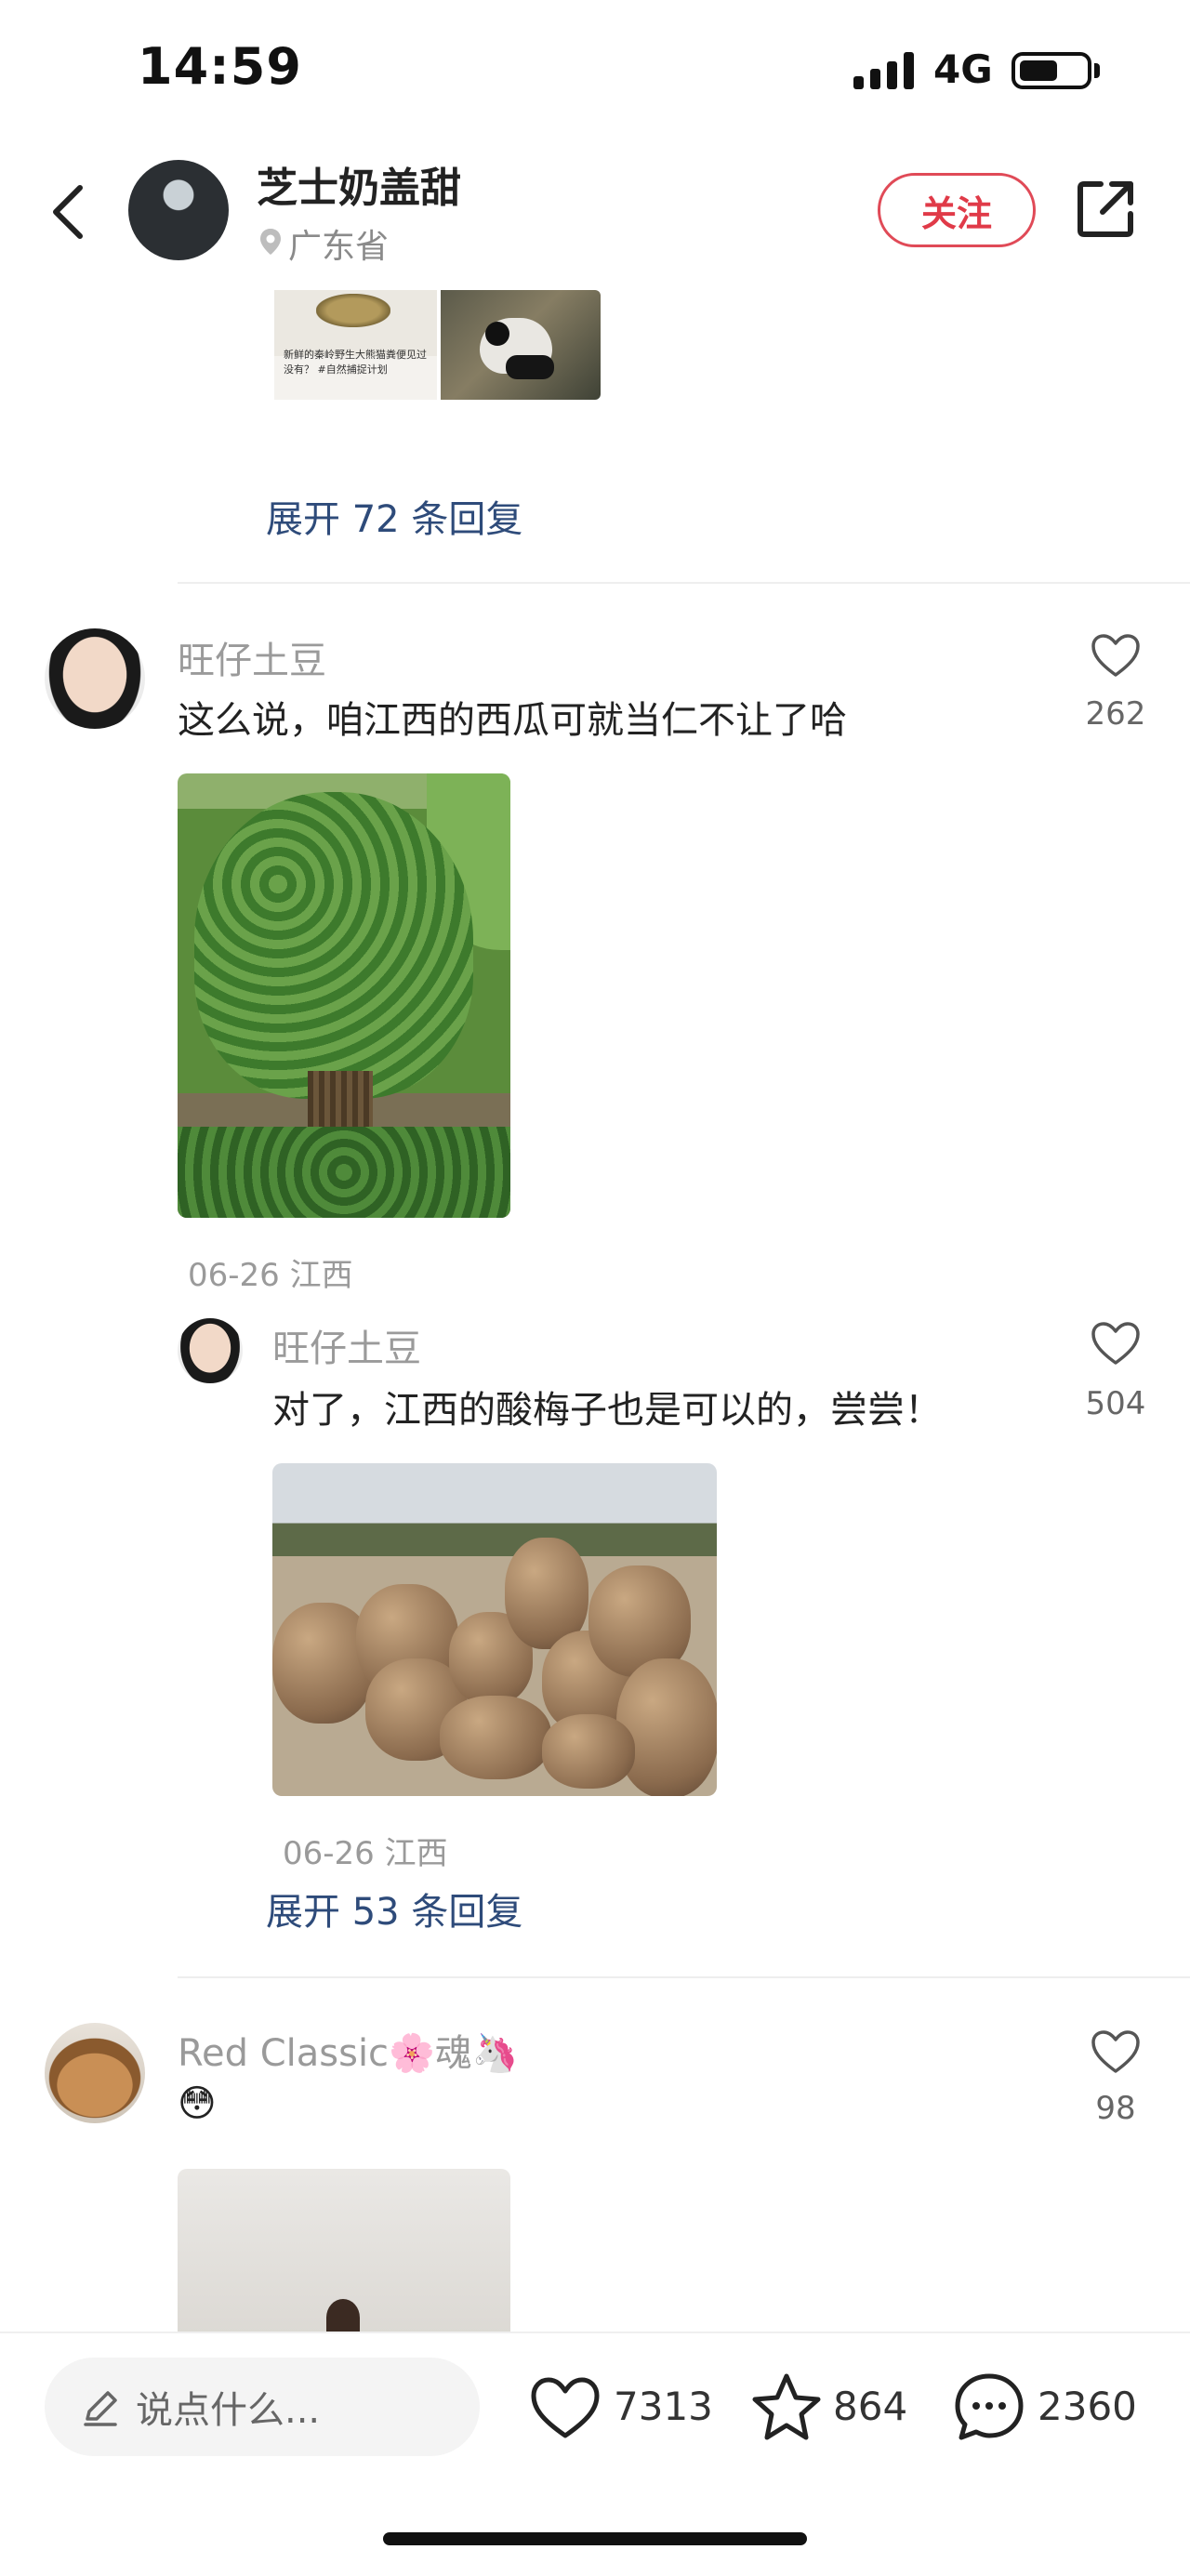 This screenshot has width=1190, height=2576. What do you see at coordinates (1051, 70) in the screenshot?
I see `battery-icon` at bounding box center [1051, 70].